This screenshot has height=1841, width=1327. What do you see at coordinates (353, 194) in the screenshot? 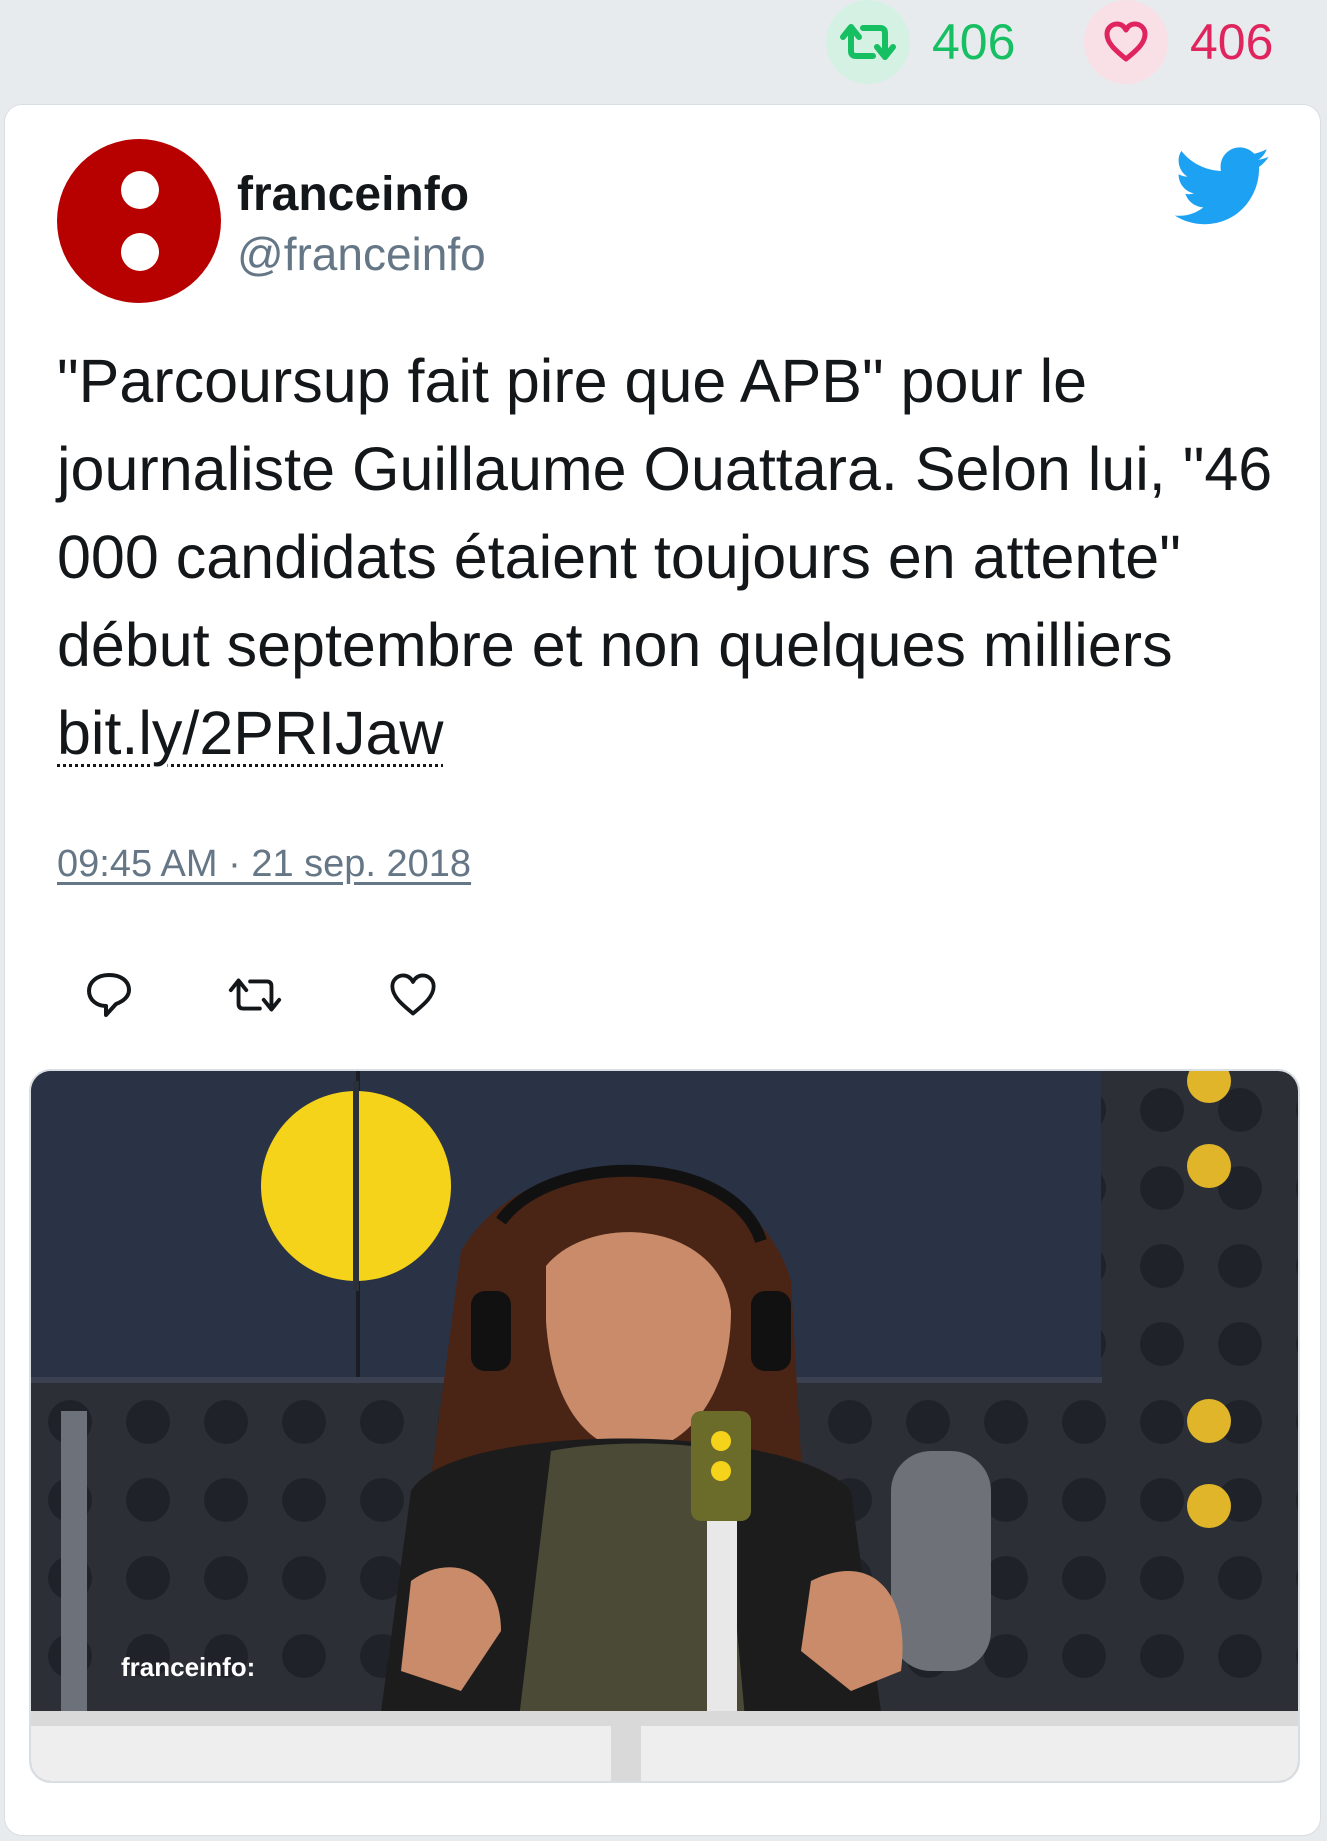
I see `author-name: franceinfo` at bounding box center [353, 194].